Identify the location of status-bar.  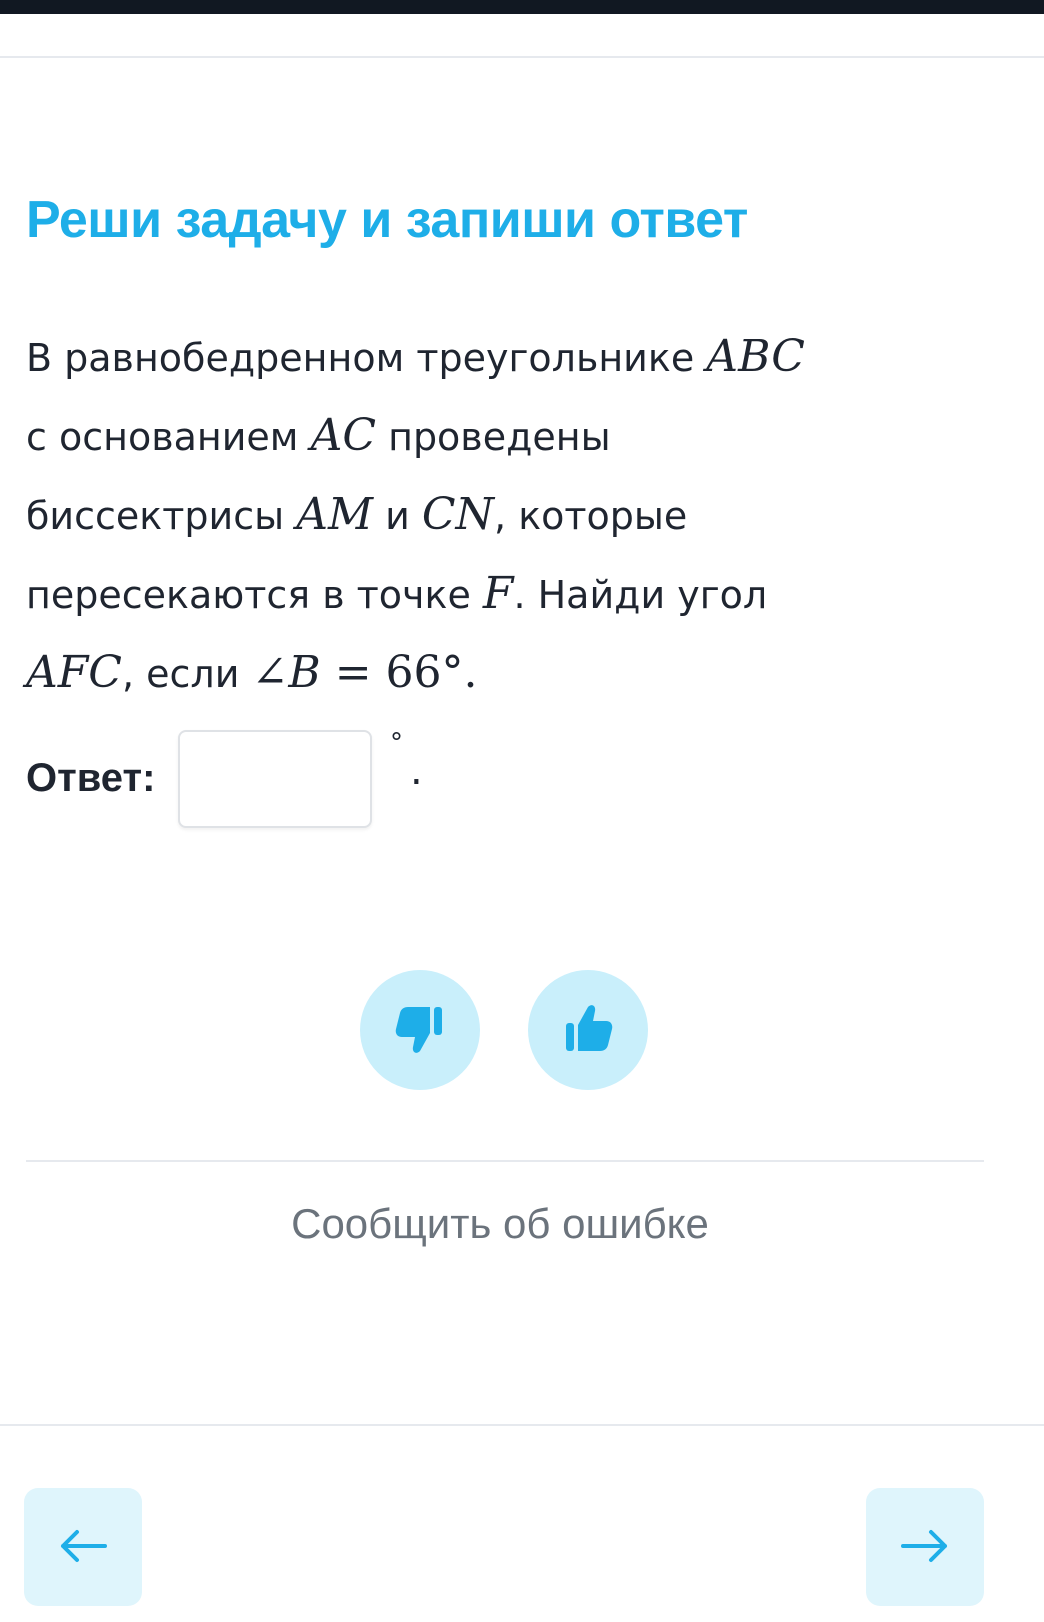
(522, 7).